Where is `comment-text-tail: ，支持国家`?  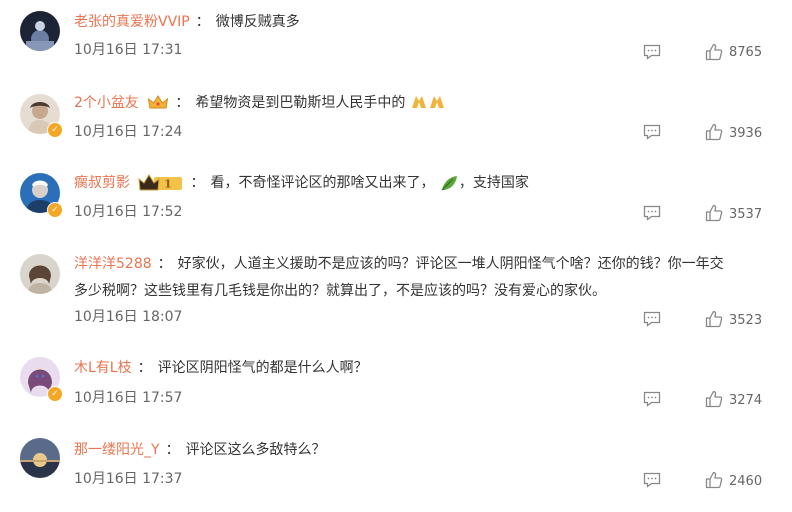
comment-text-tail: ，支持国家 is located at coordinates (493, 183).